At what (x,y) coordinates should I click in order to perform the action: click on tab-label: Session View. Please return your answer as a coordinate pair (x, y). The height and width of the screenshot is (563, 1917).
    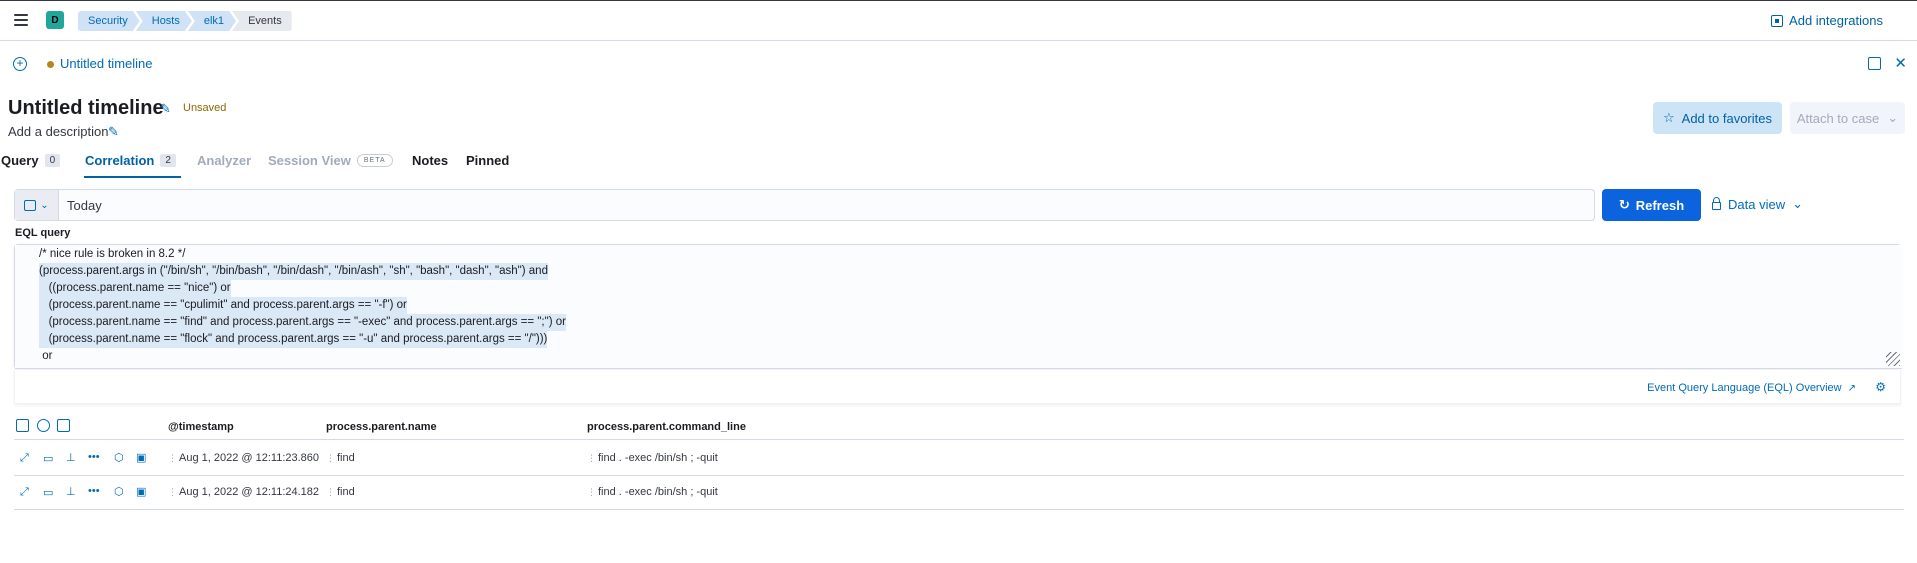
    Looking at the image, I should click on (309, 160).